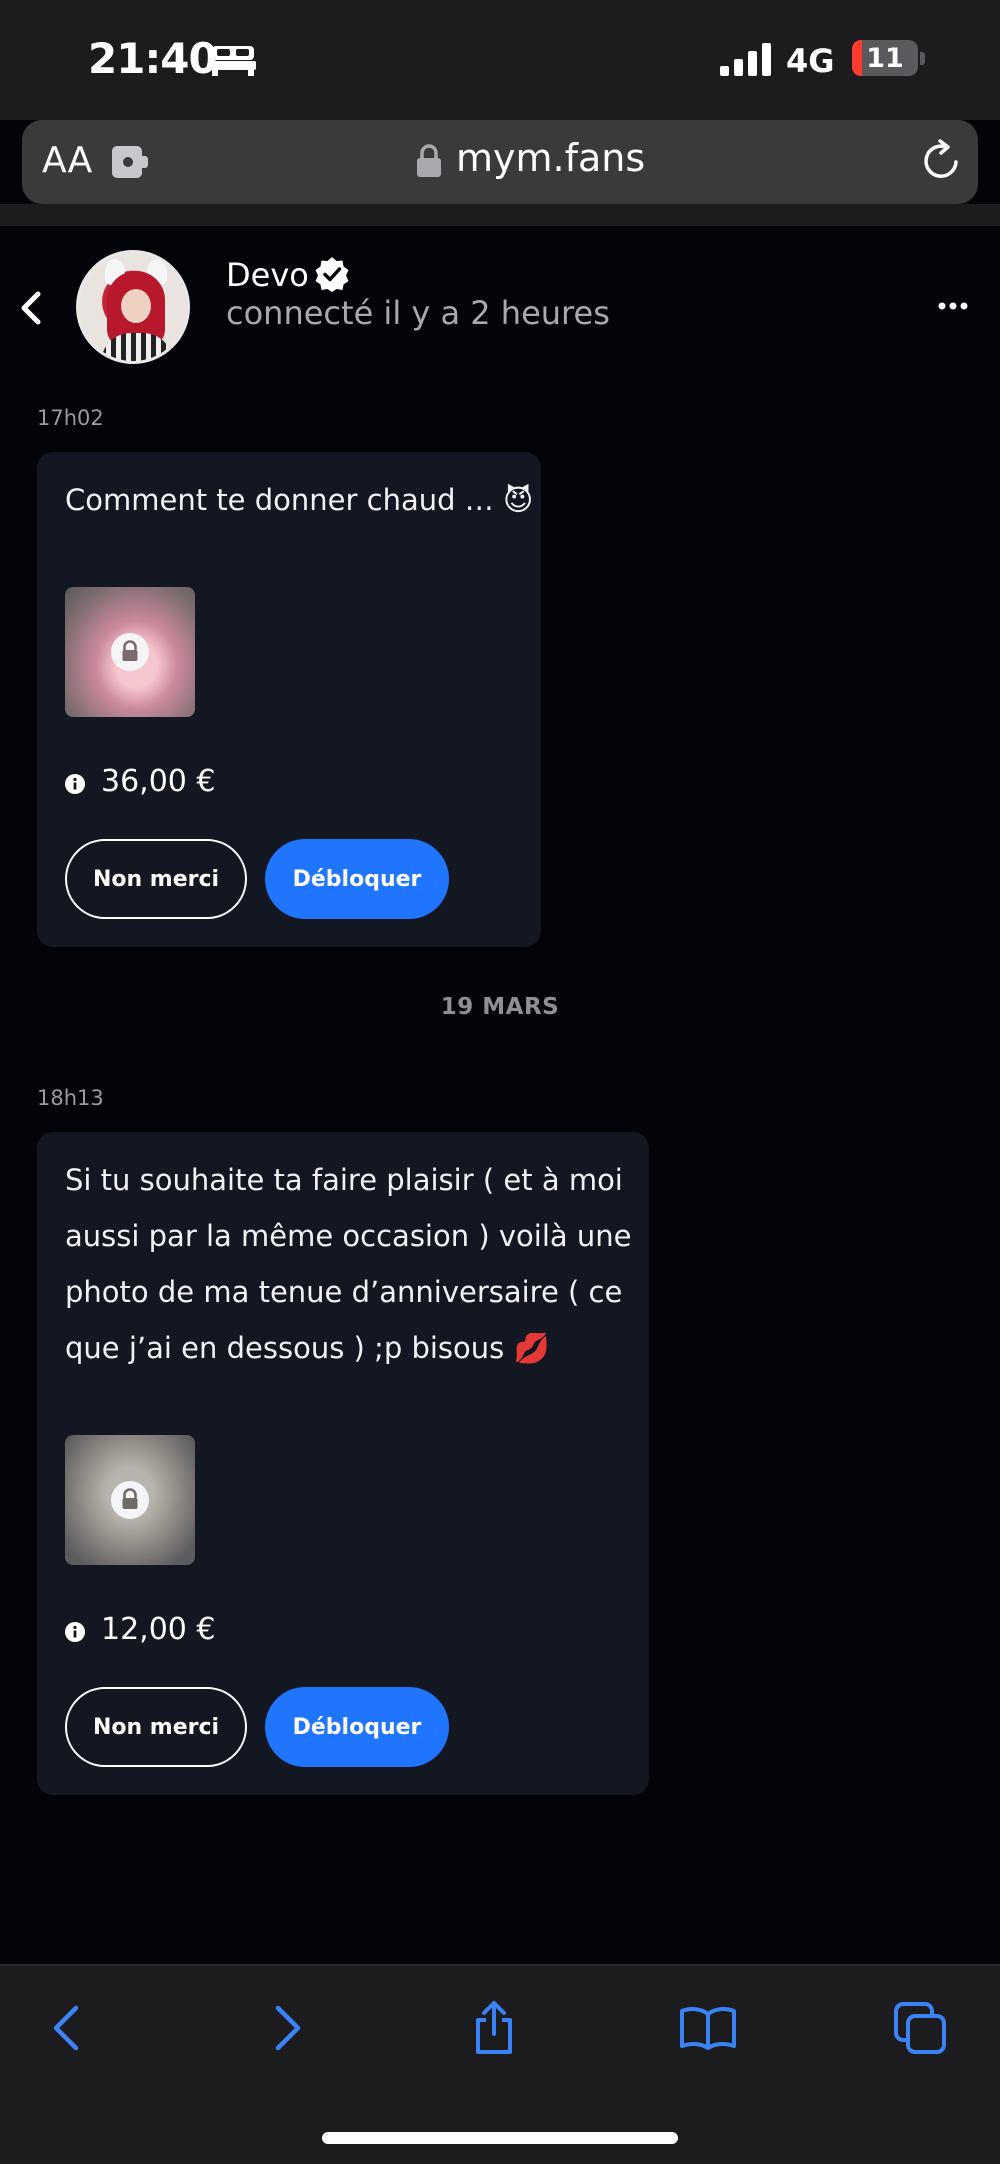 The width and height of the screenshot is (1000, 2164). What do you see at coordinates (494, 2028) in the screenshot?
I see `share-icon` at bounding box center [494, 2028].